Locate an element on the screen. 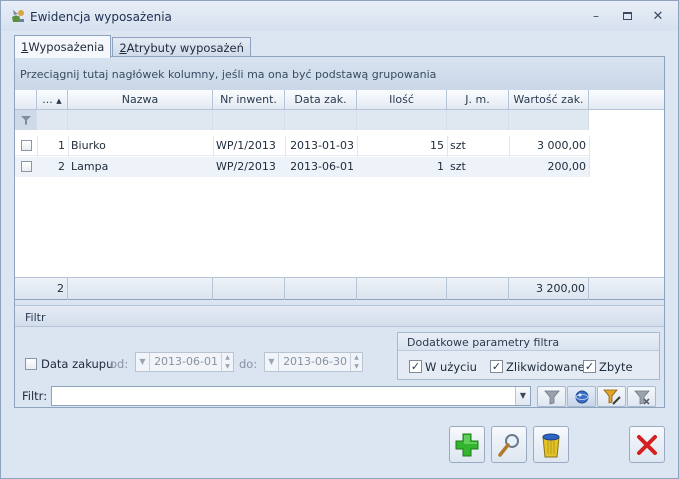 The image size is (679, 479). plus-icon is located at coordinates (467, 444).